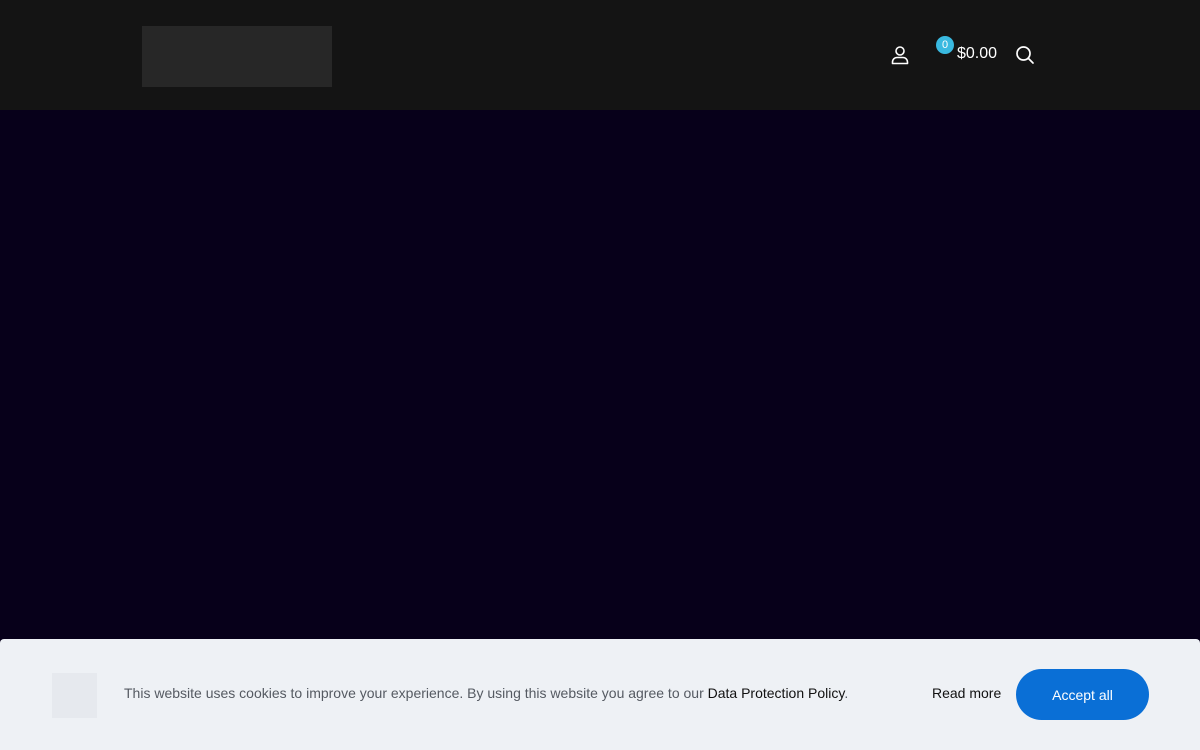 This screenshot has width=1200, height=750. I want to click on cookie-image, so click(74, 695).